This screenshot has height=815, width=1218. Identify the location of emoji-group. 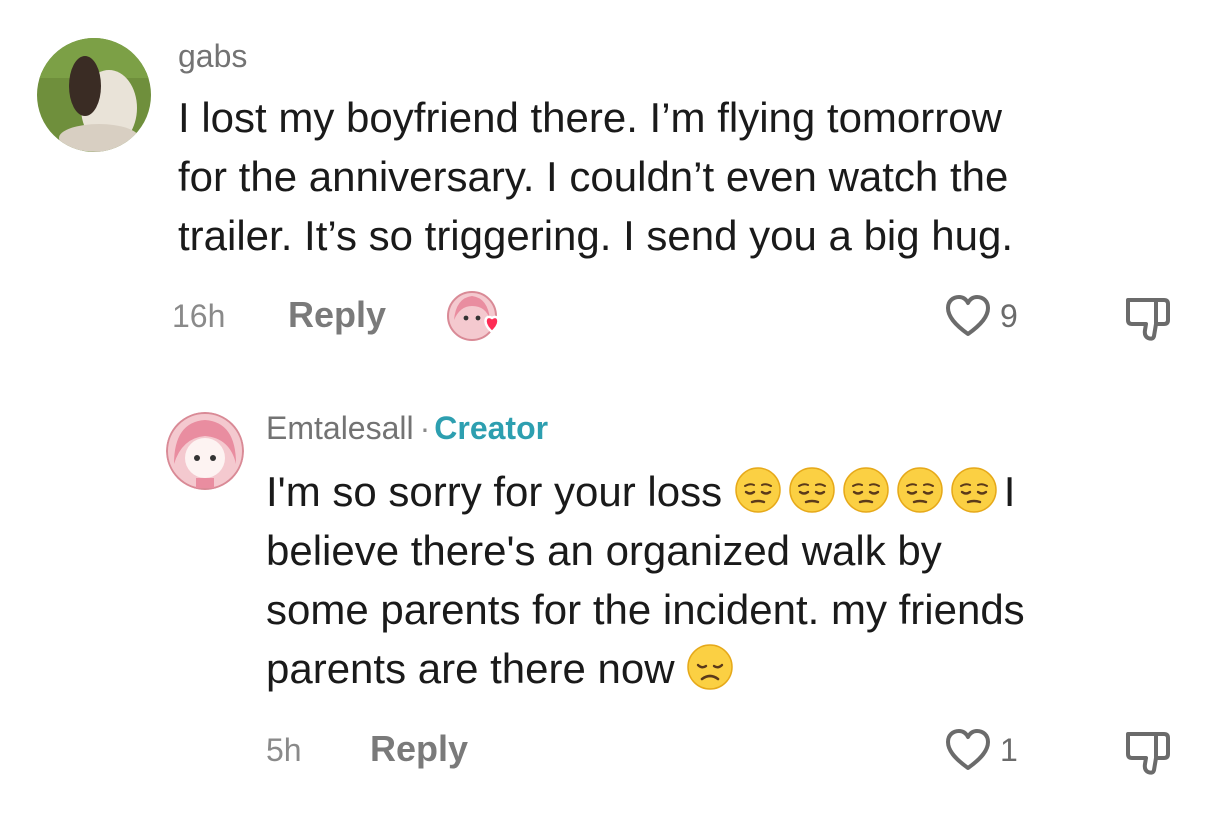
(869, 491).